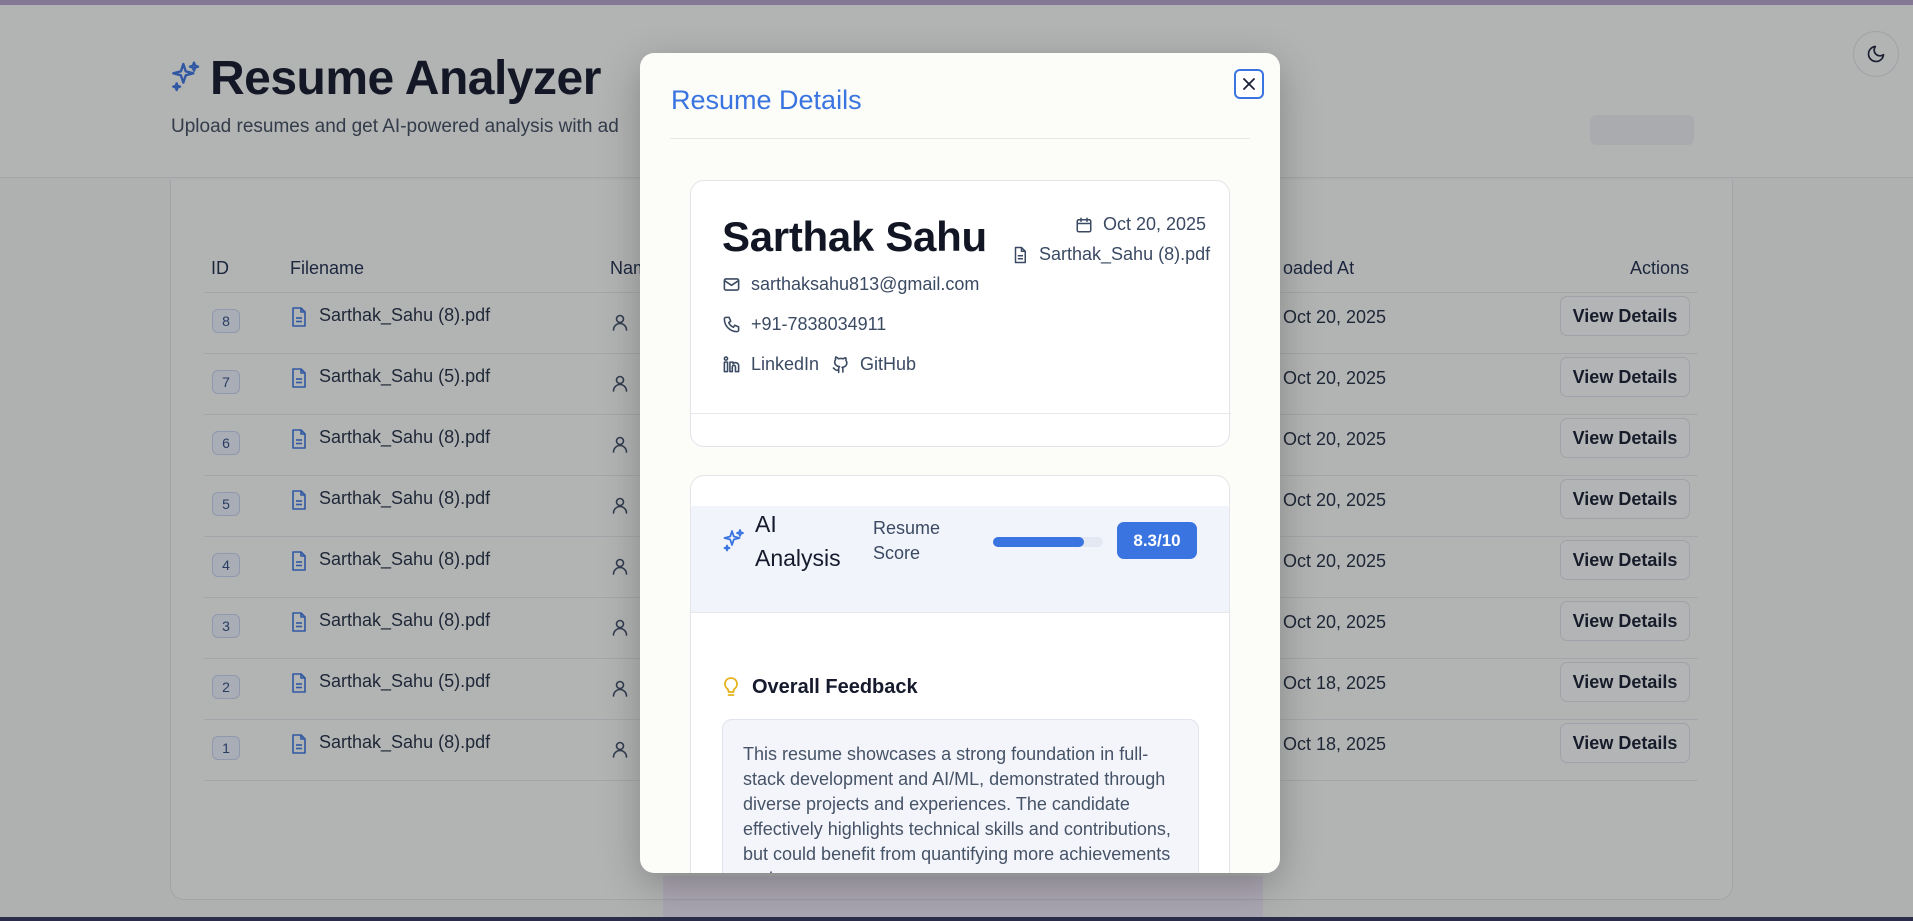 This screenshot has height=921, width=1913. I want to click on linkedin-link: LinkedIn, so click(770, 364).